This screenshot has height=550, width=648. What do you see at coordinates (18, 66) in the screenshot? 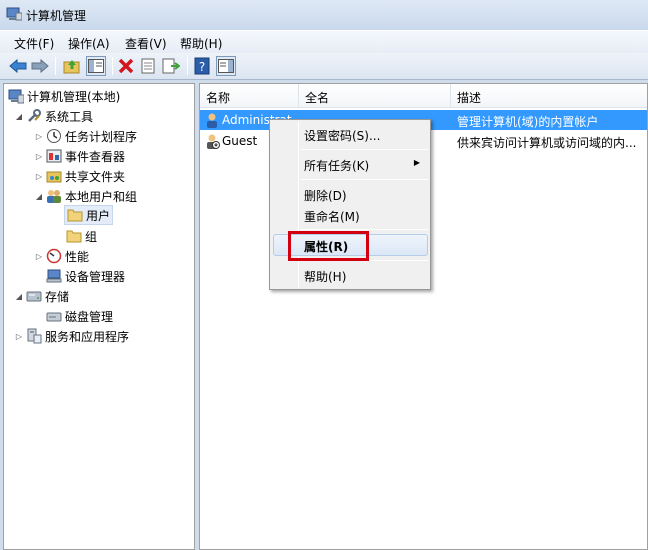
I see `back-arrow-icon` at bounding box center [18, 66].